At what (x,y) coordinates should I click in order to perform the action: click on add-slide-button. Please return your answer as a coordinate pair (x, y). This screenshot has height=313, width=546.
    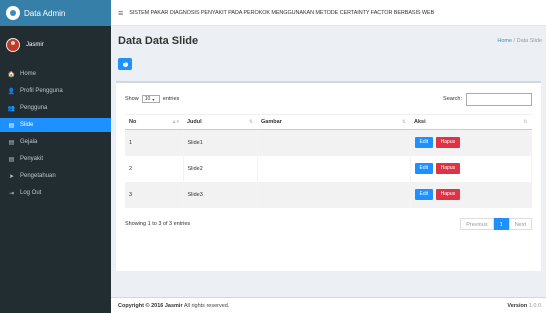
    Looking at the image, I should click on (125, 64).